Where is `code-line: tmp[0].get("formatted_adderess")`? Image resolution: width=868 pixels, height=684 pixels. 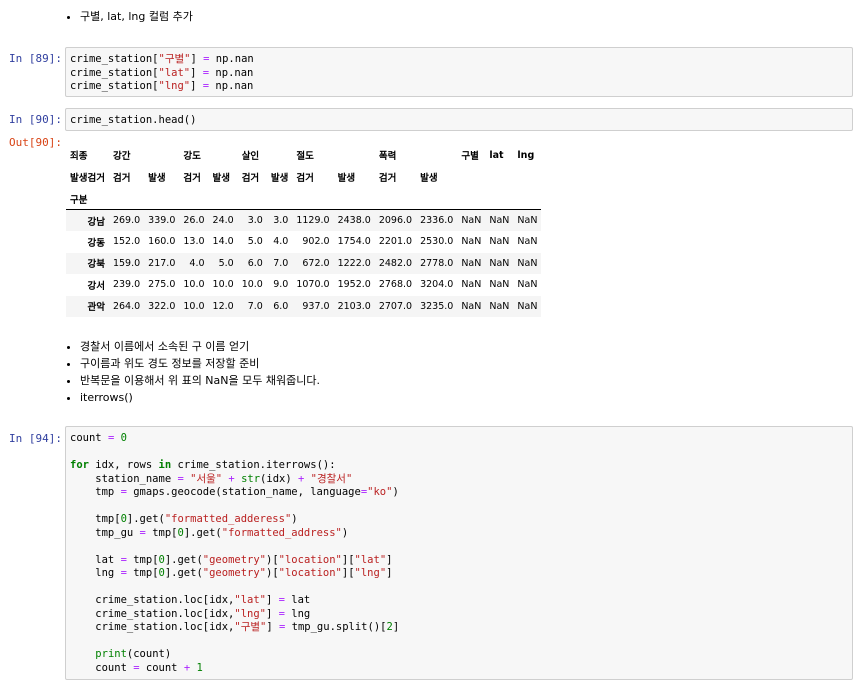 code-line: tmp[0].get("formatted_adderess") is located at coordinates (459, 520).